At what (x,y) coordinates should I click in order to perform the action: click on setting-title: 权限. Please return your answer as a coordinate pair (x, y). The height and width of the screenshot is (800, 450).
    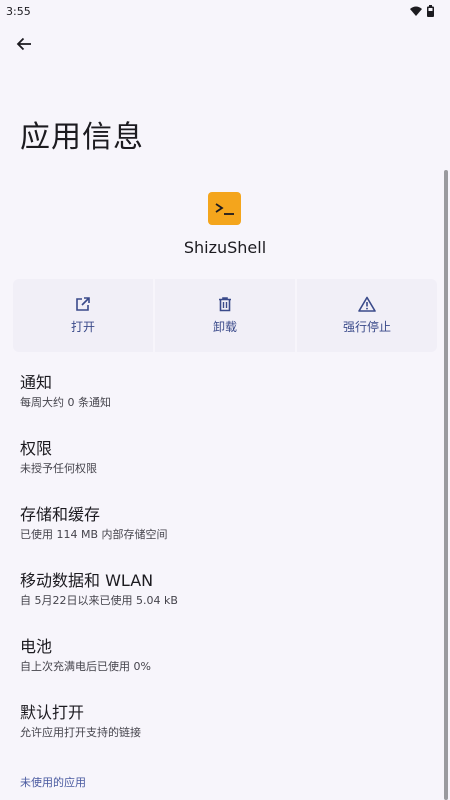
    Looking at the image, I should click on (36, 448).